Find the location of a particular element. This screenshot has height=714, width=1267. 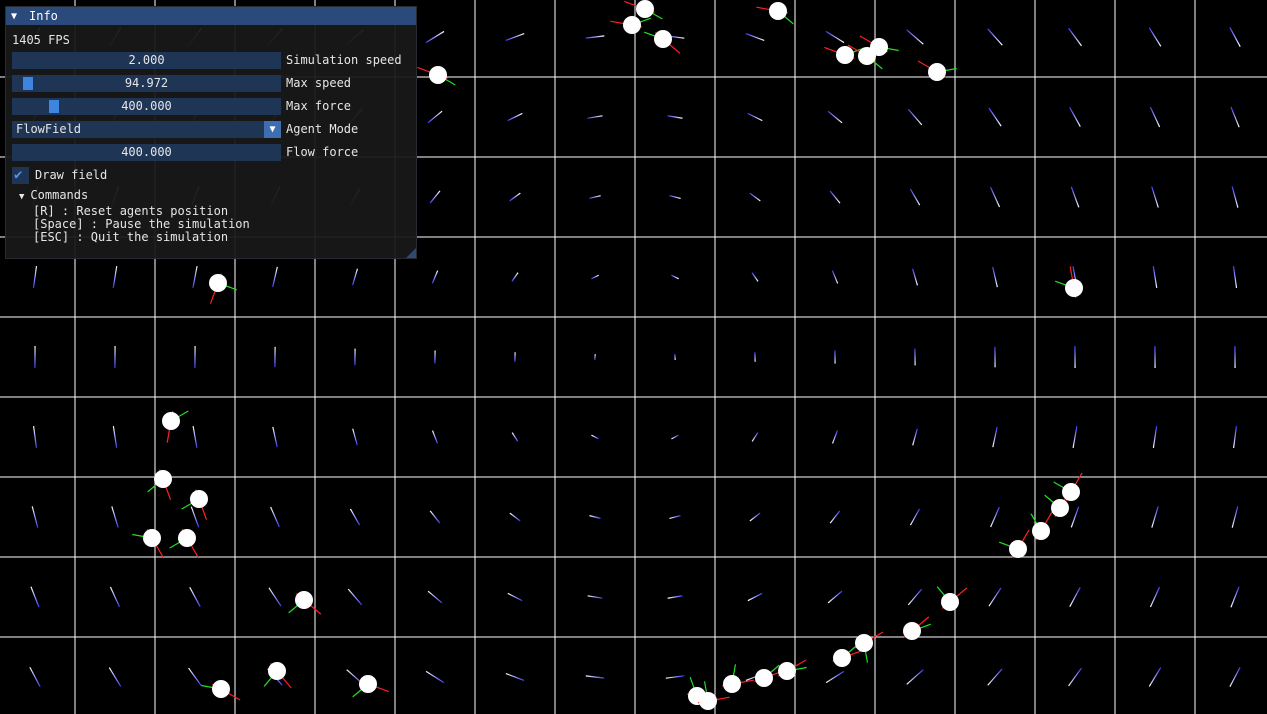

commands-tree-node: ▼ Commands is located at coordinates (53, 196).